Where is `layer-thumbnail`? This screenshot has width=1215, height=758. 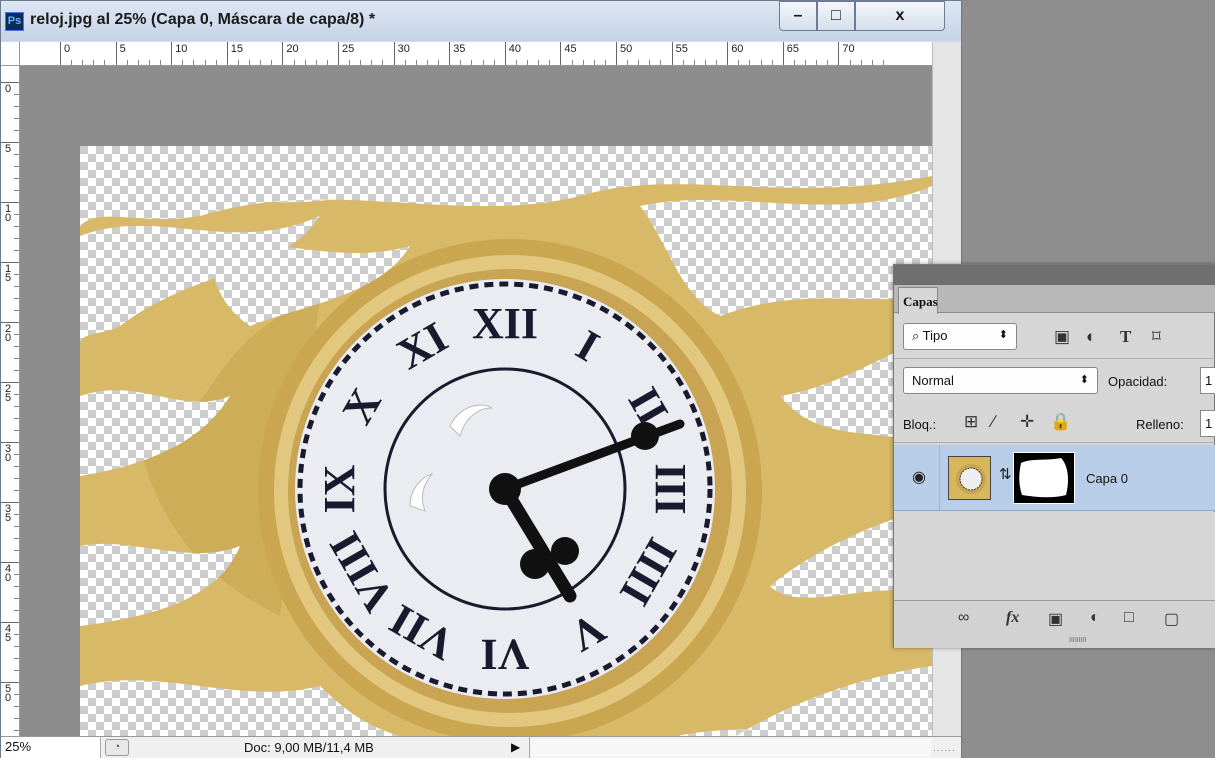 layer-thumbnail is located at coordinates (969, 478).